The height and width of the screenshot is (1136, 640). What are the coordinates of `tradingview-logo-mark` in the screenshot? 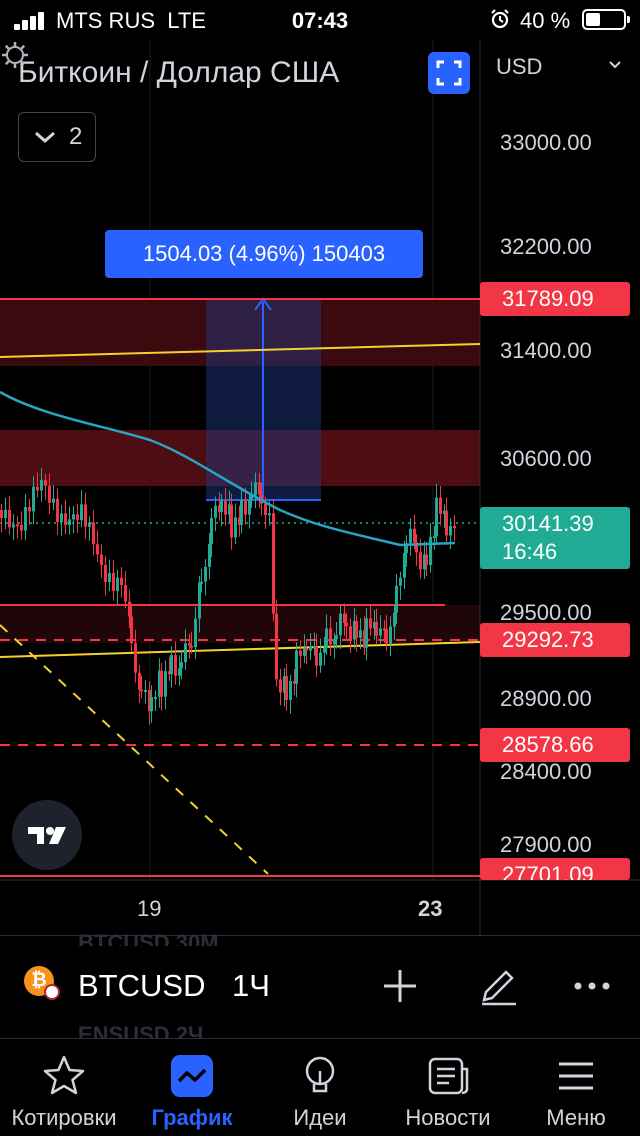 It's located at (47, 835).